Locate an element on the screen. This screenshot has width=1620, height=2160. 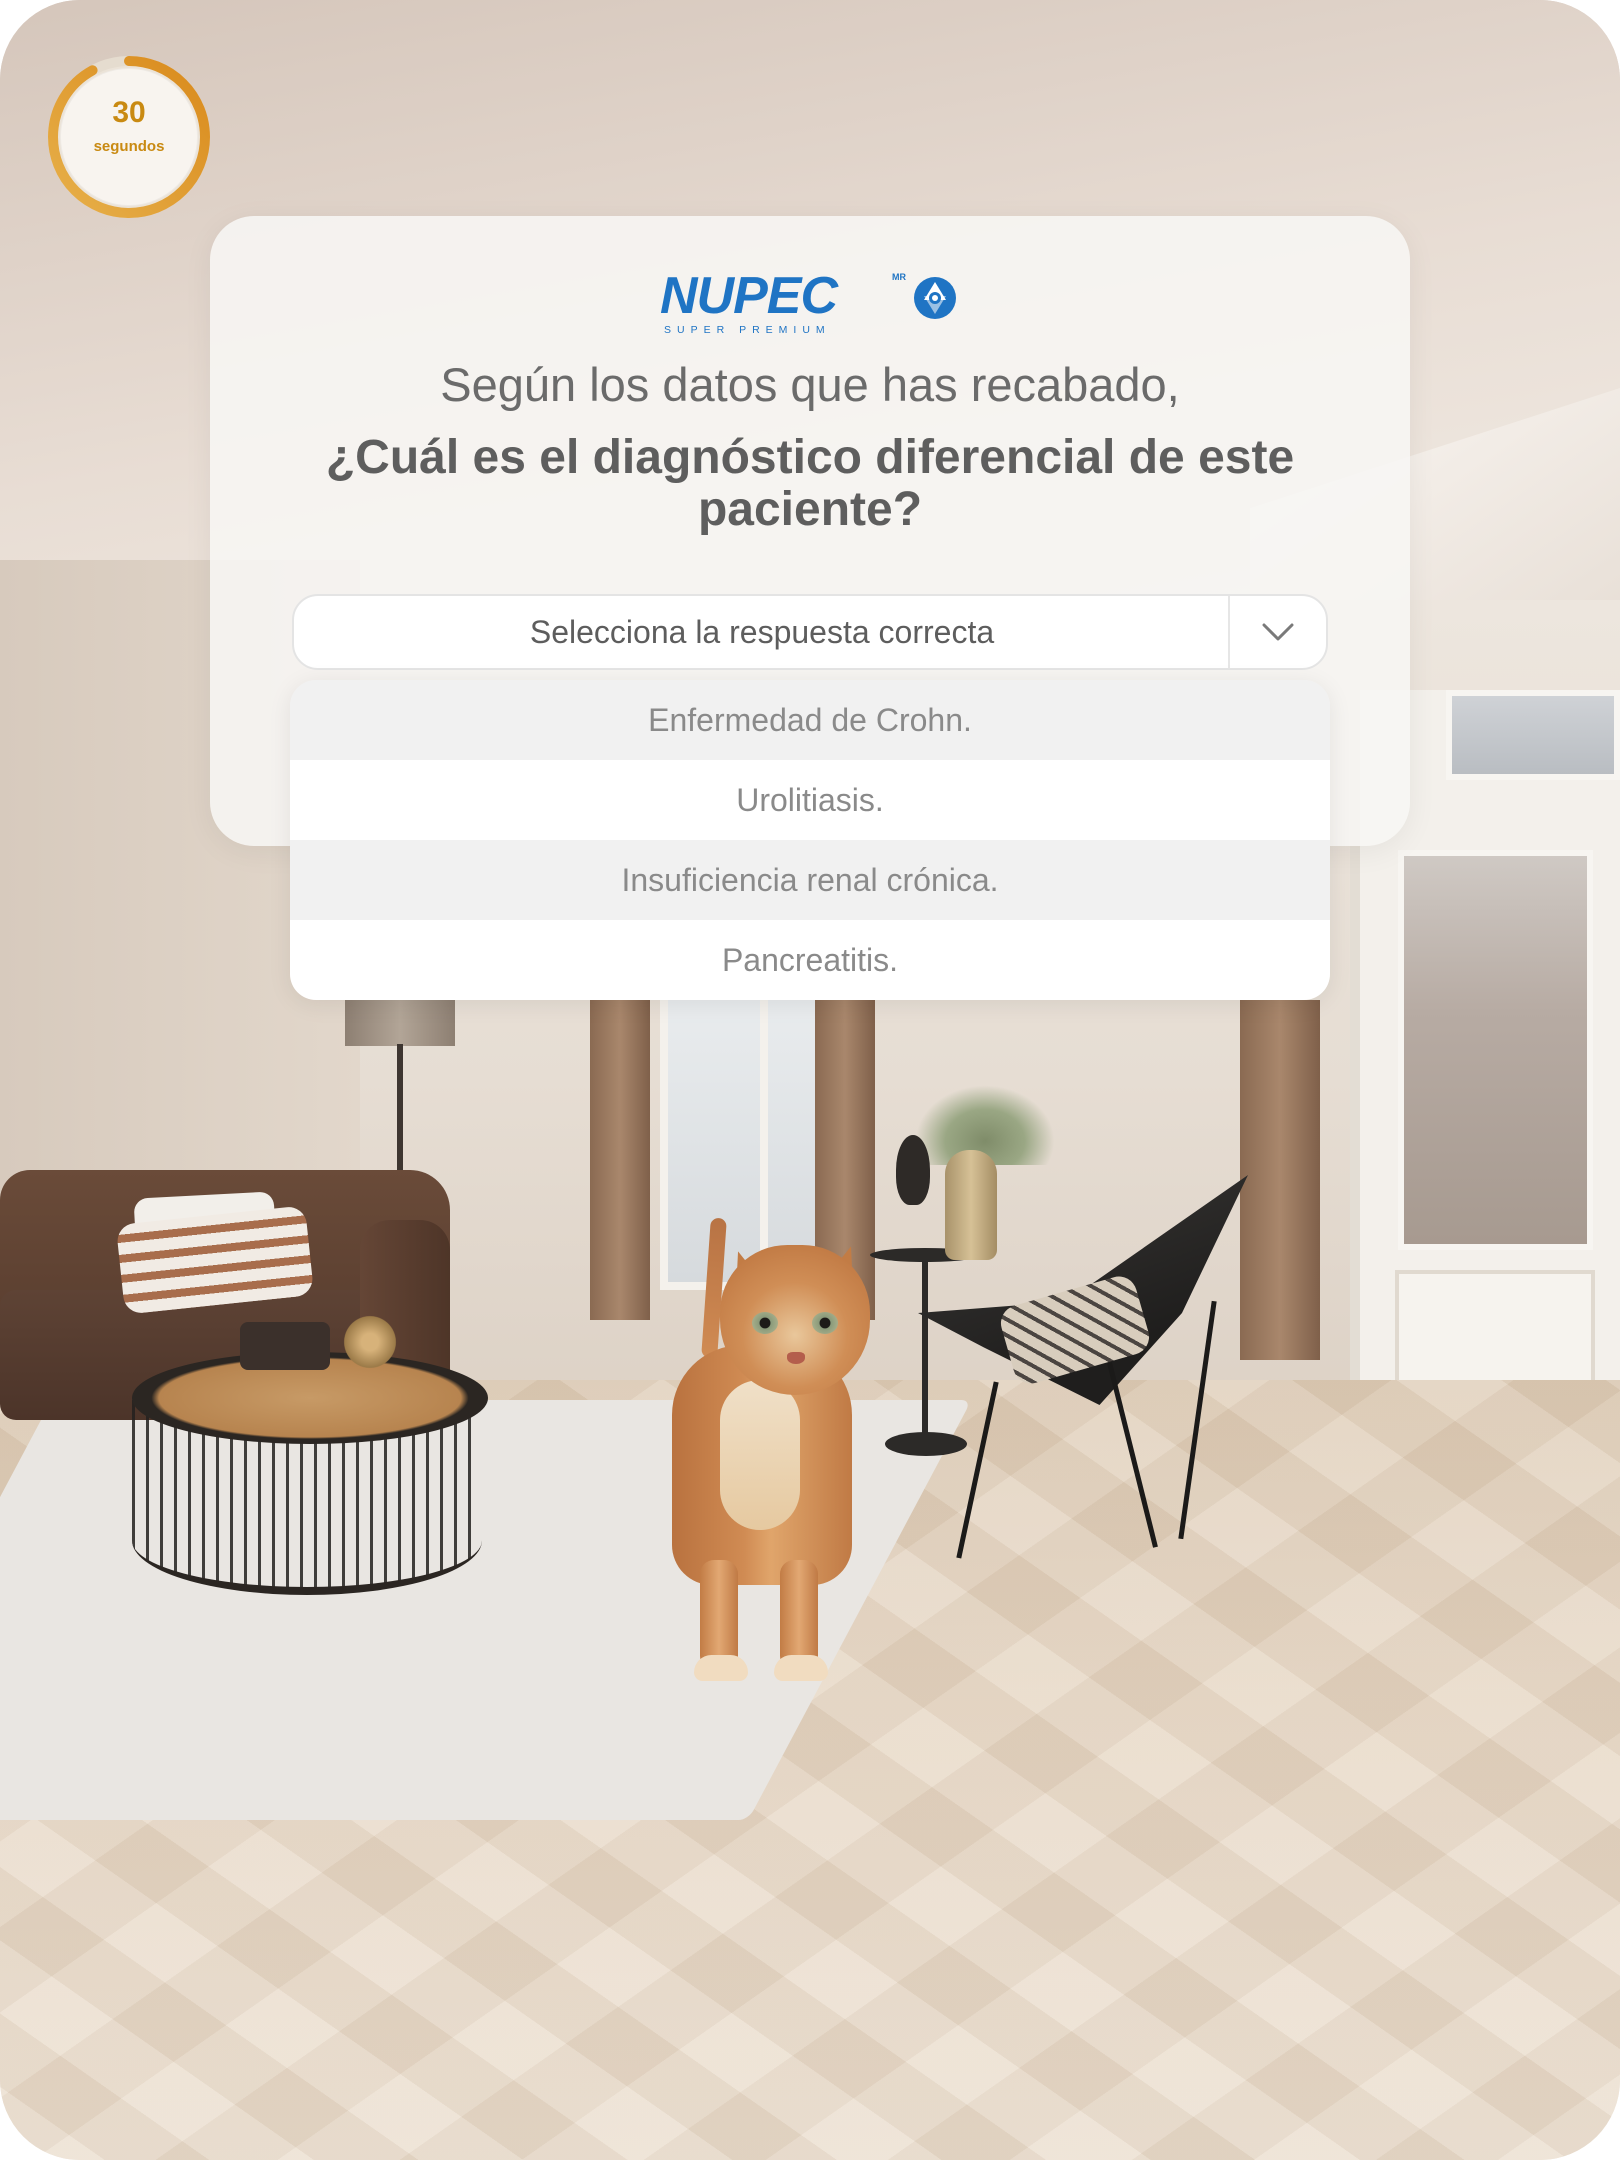
dropdown-option: Pancreatitis. is located at coordinates (810, 960).